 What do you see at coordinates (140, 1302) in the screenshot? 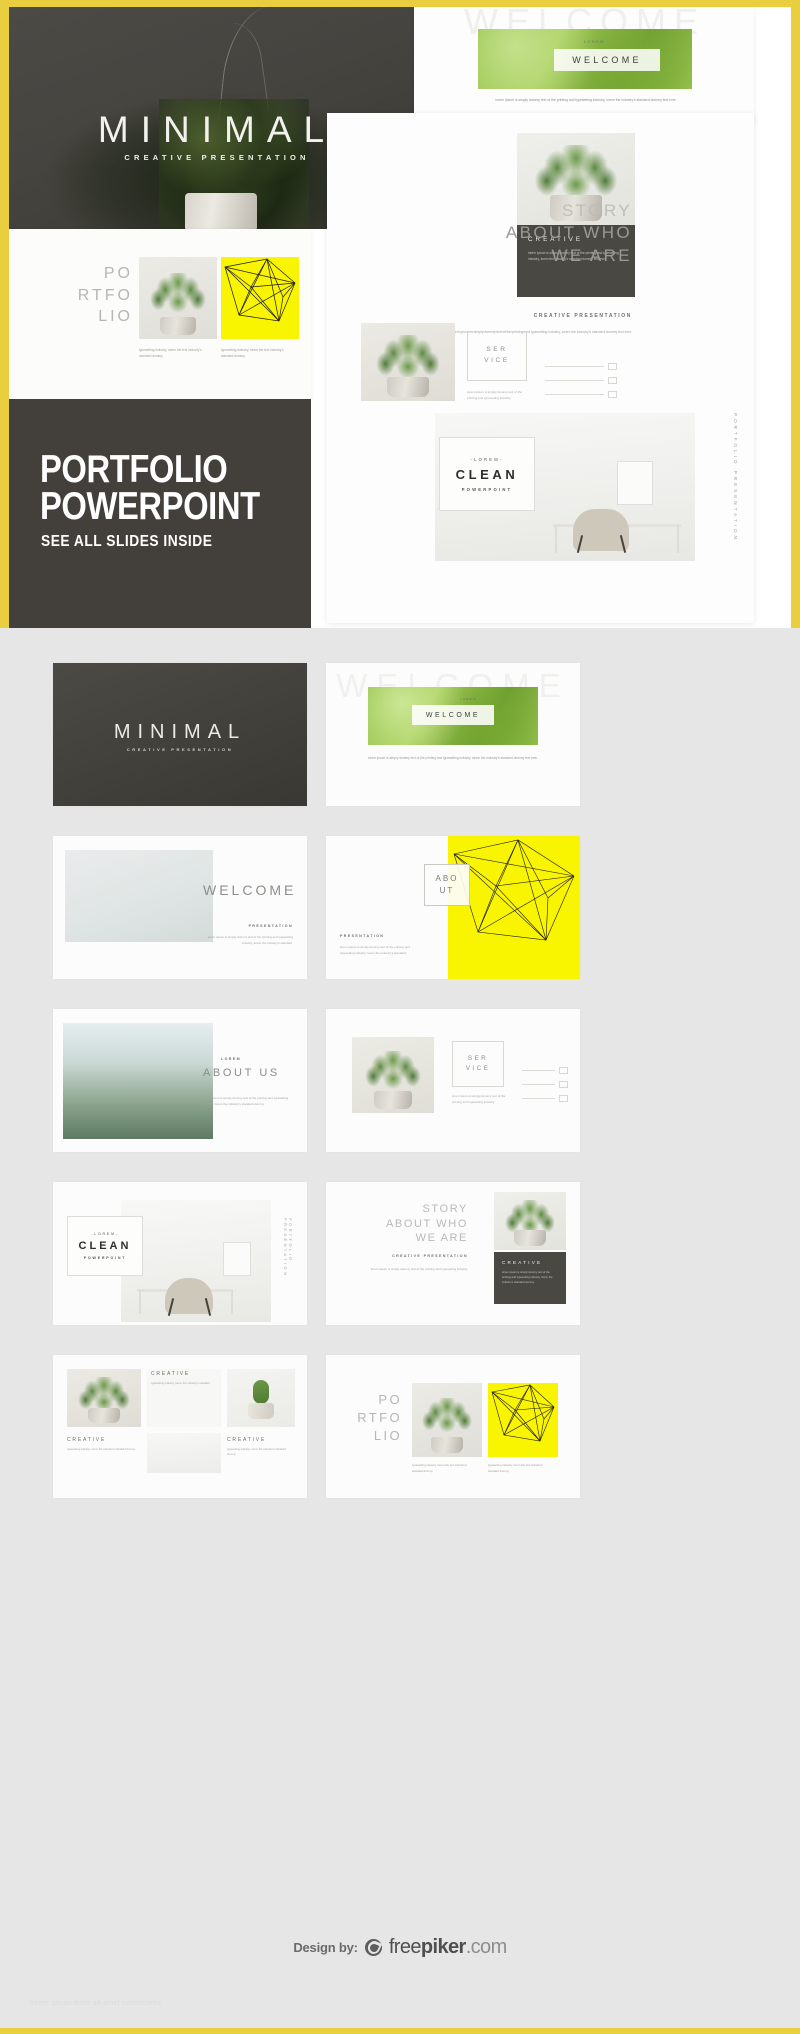
I see `thumb7-desk-leg` at bounding box center [140, 1302].